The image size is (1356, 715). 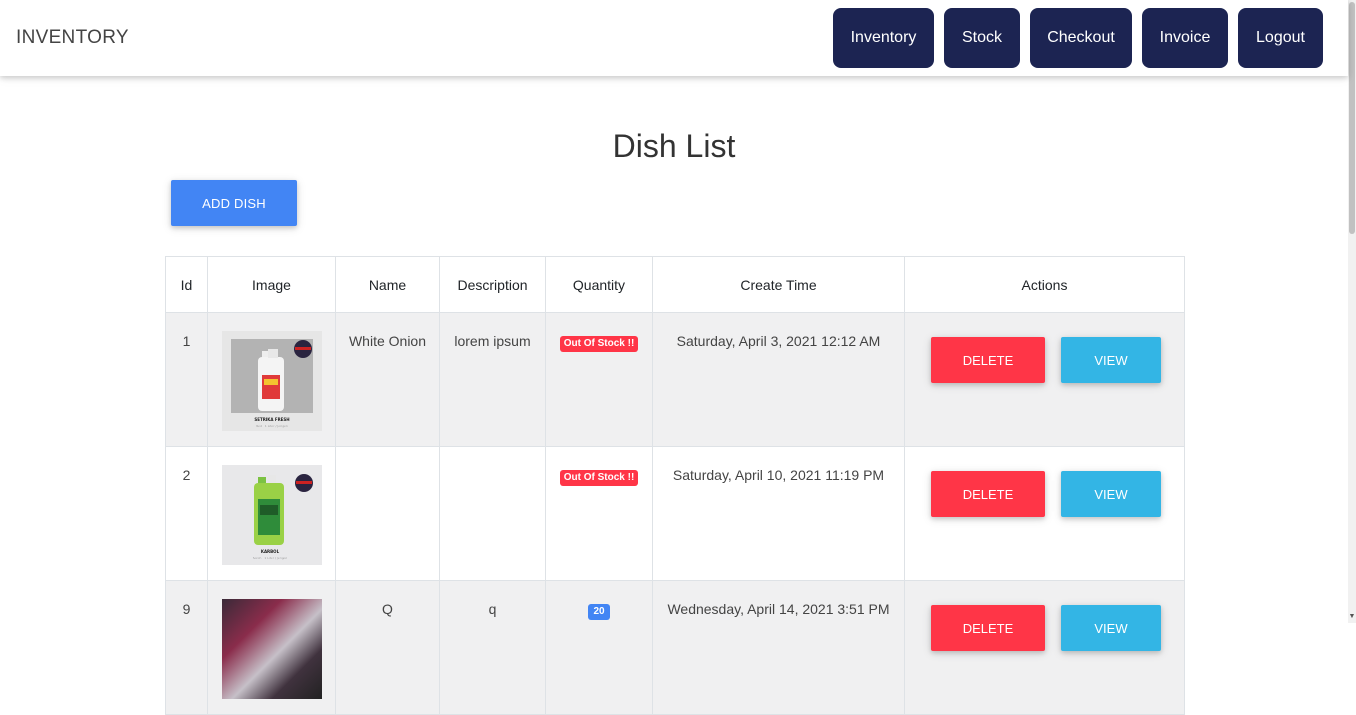 What do you see at coordinates (1280, 38) in the screenshot?
I see `nav-logout-button: Logout` at bounding box center [1280, 38].